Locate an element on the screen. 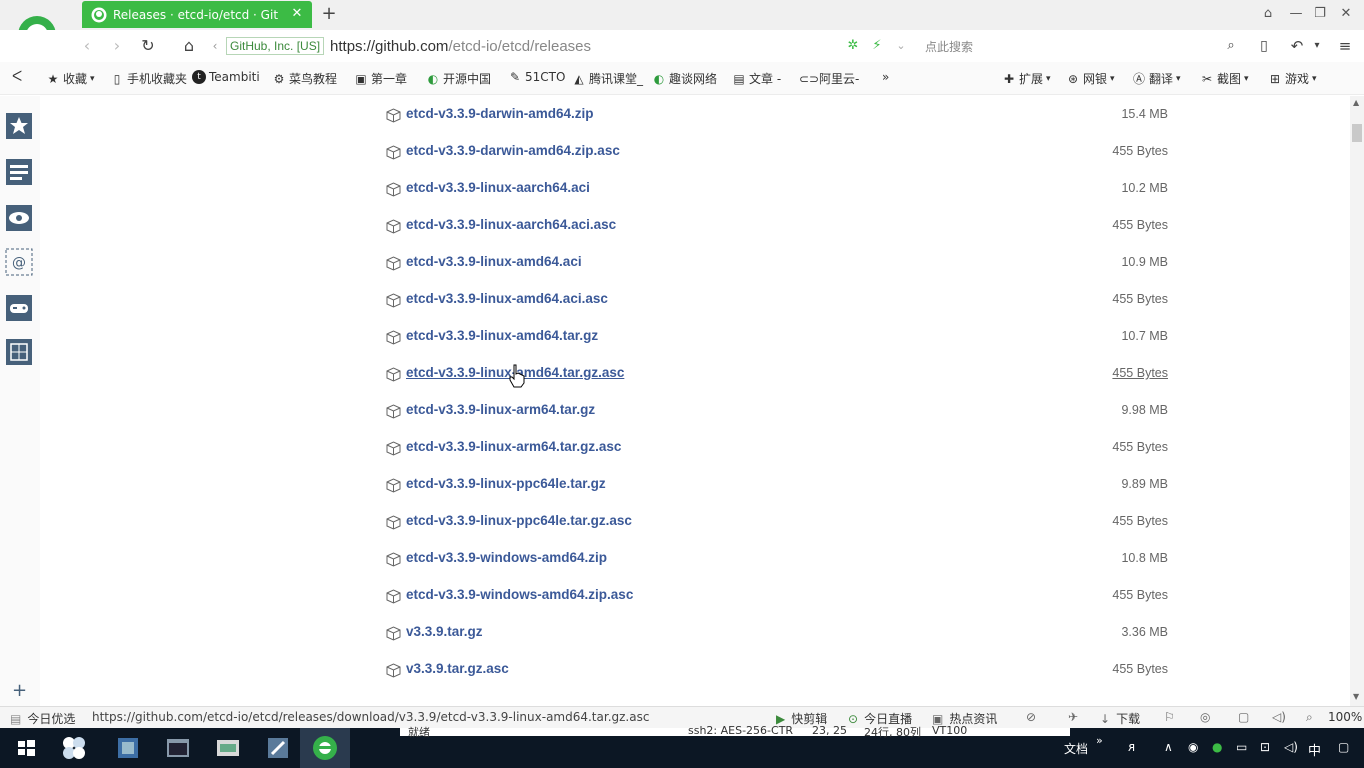 The image size is (1364, 768). email-icon: @ is located at coordinates (19, 262).